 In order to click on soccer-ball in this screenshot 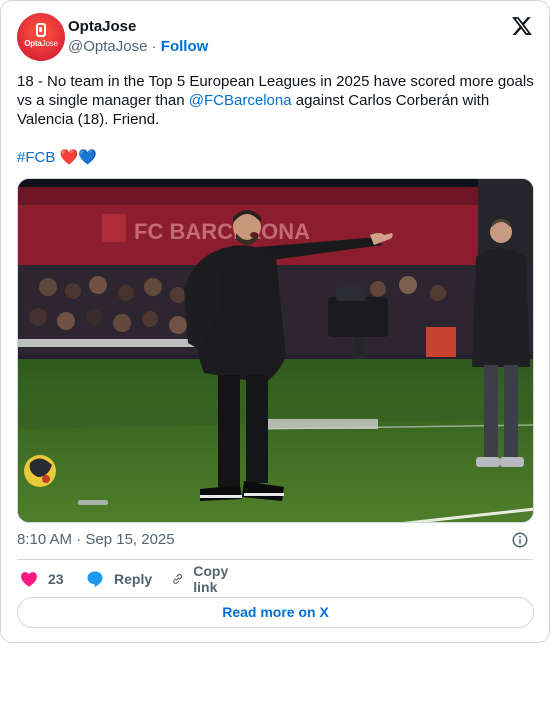, I will do `click(40, 471)`.